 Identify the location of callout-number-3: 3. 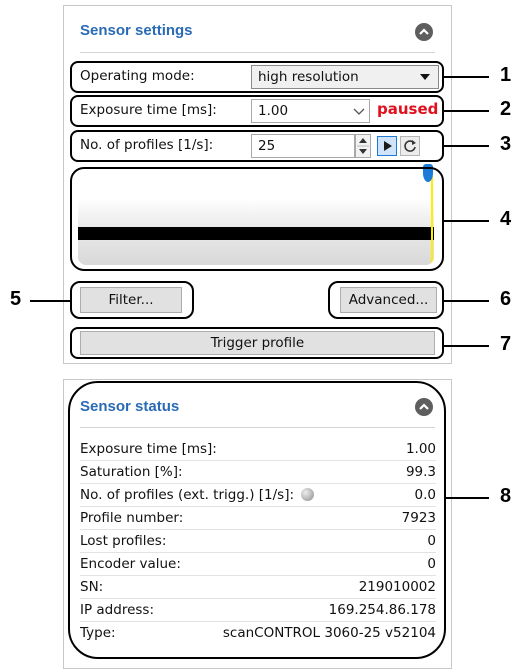
(506, 144).